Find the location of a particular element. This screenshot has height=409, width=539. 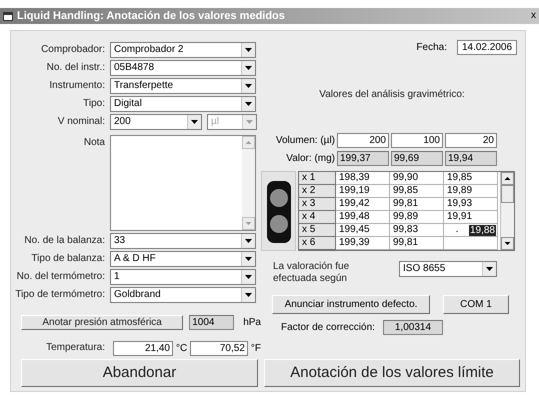

field-label: Nota is located at coordinates (93, 143).